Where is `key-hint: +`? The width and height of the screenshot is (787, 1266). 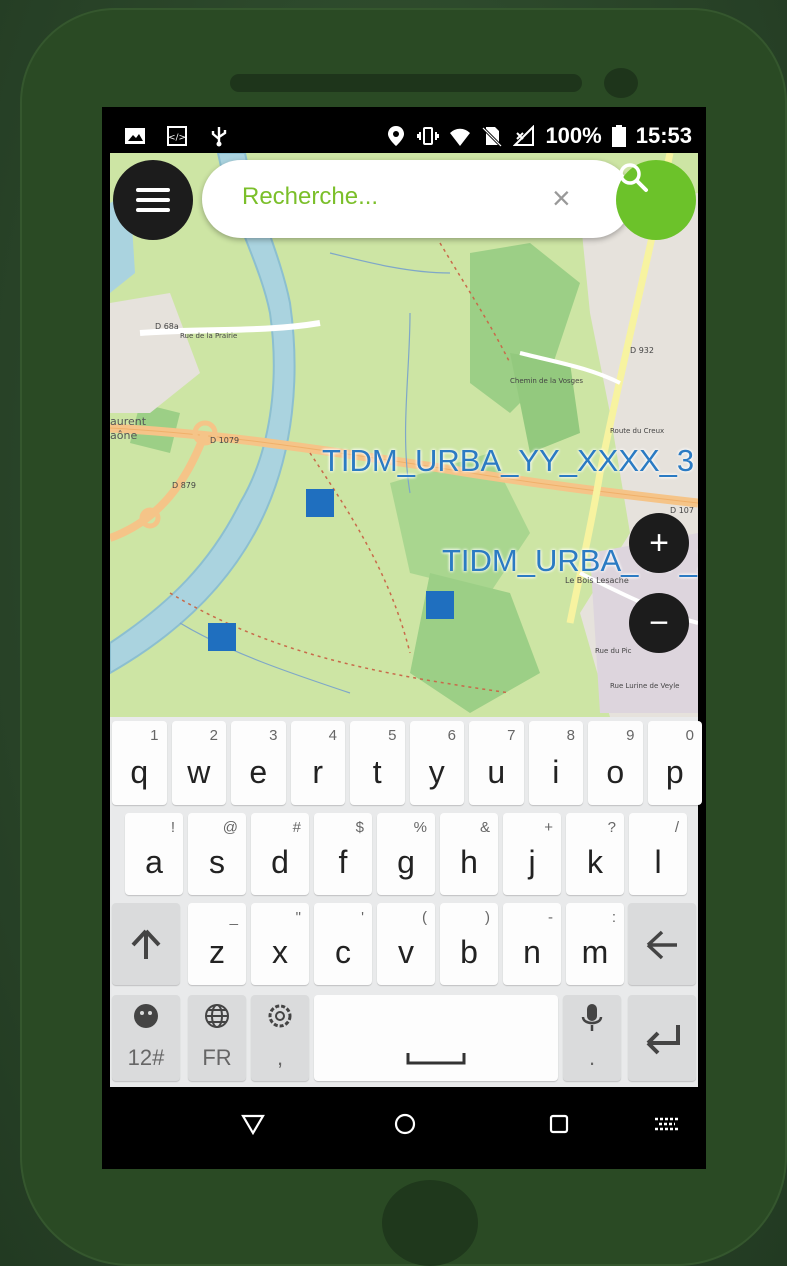
key-hint: + is located at coordinates (548, 827).